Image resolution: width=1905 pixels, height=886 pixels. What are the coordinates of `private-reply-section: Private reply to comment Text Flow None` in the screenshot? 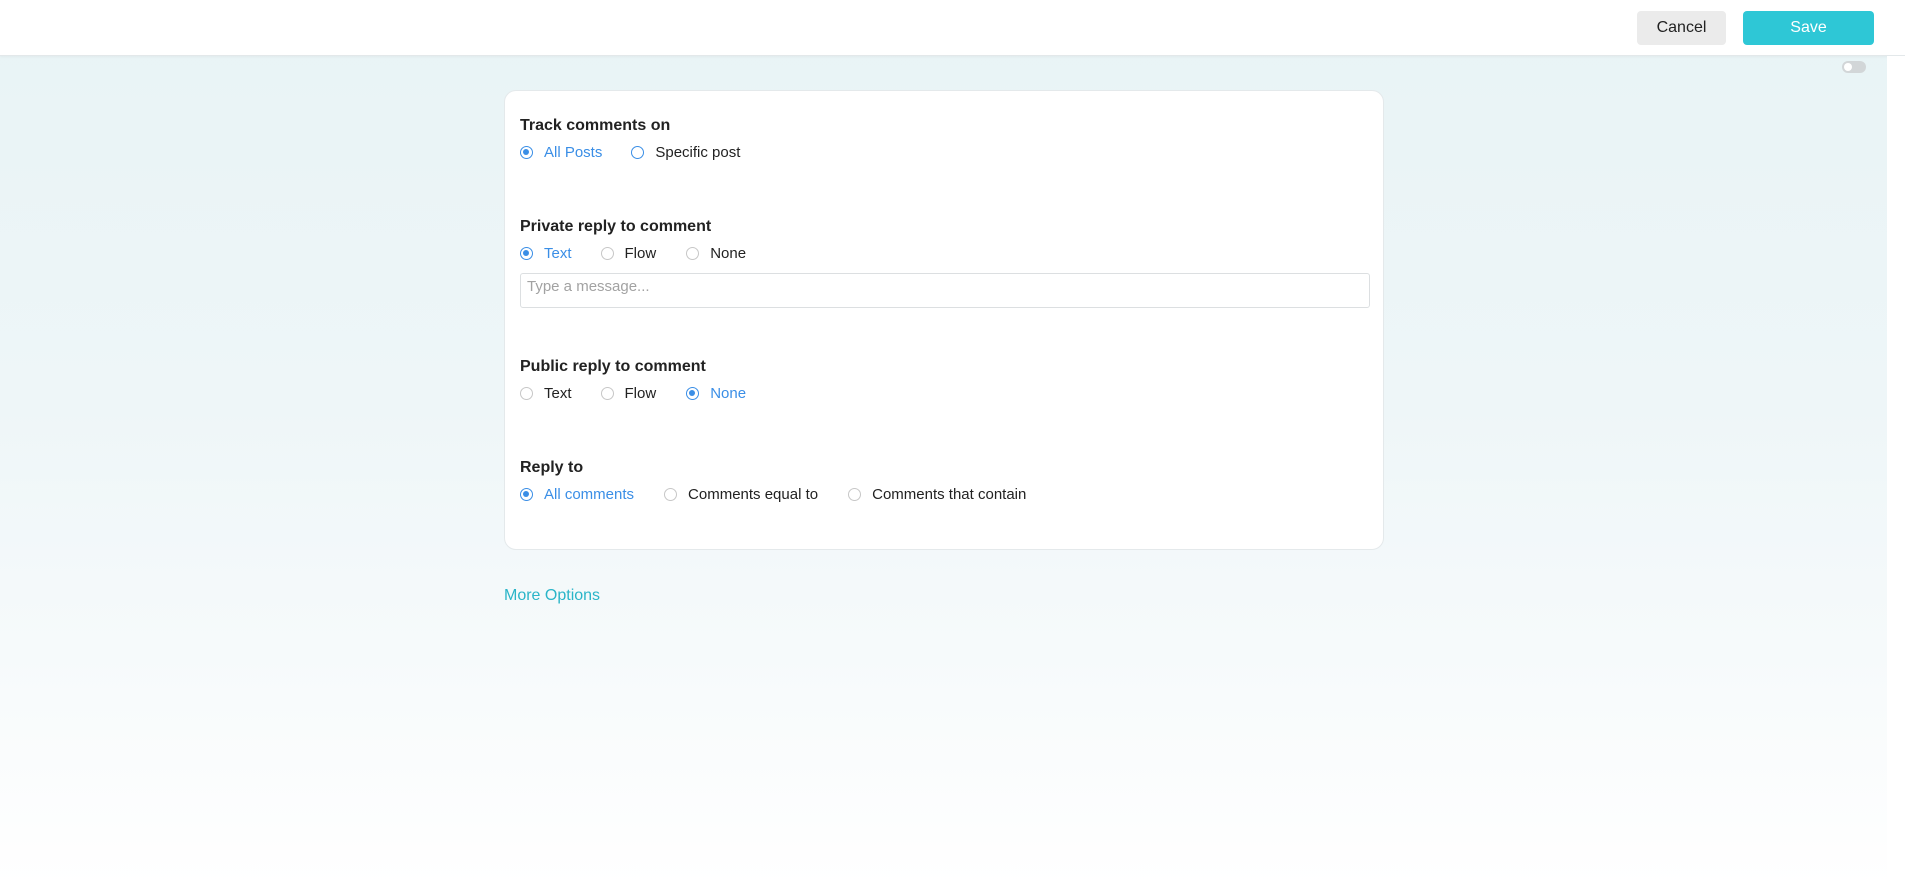 It's located at (633, 239).